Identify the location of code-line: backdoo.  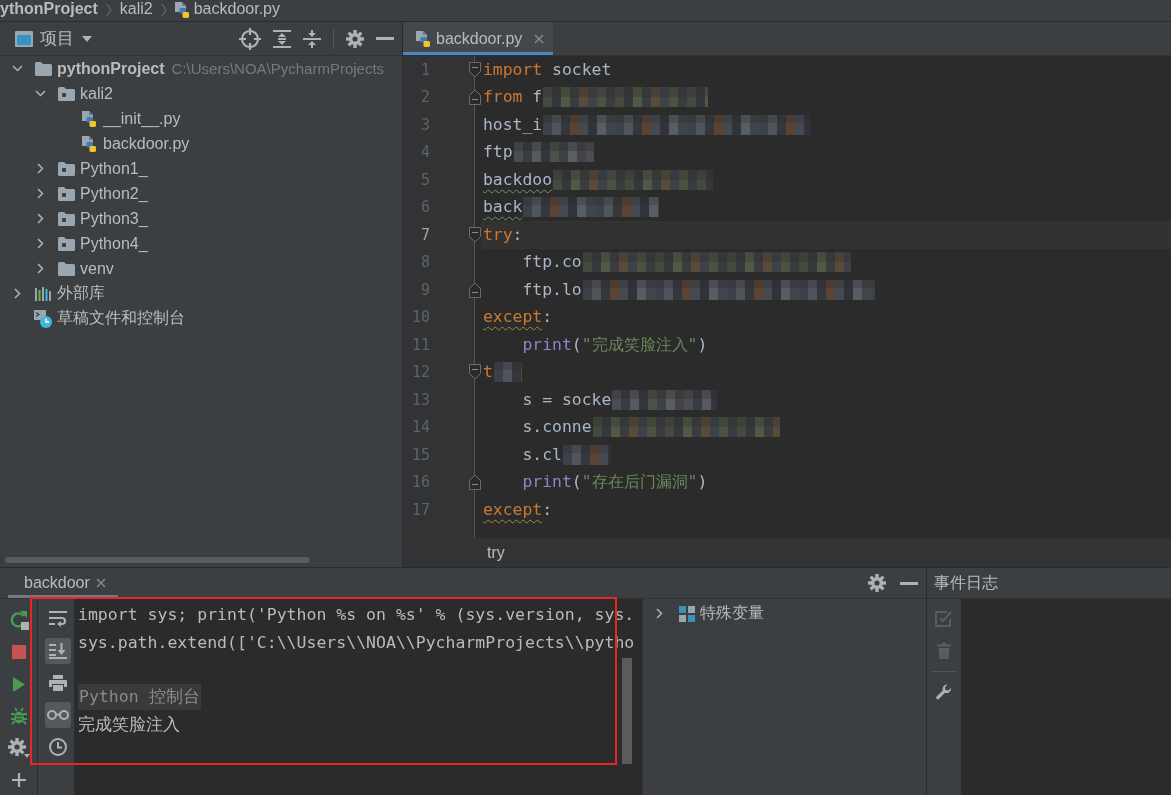
(518, 179).